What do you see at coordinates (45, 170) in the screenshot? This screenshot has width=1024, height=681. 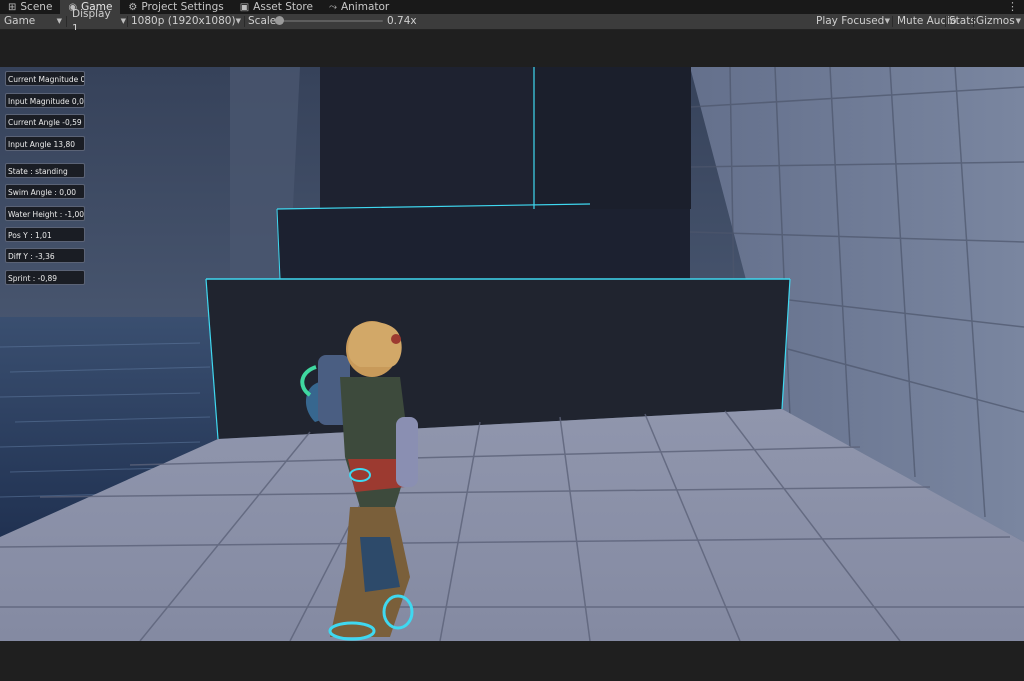 I see `hud-state: State : standing` at bounding box center [45, 170].